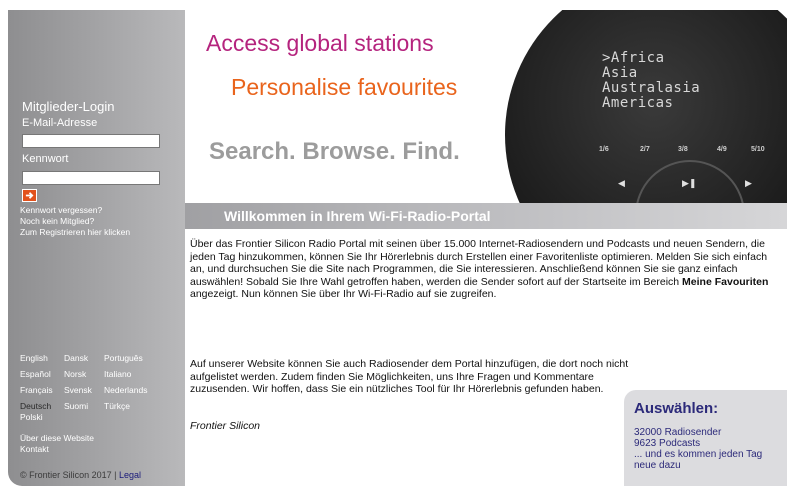  I want to click on region-item: Australasia, so click(651, 88).